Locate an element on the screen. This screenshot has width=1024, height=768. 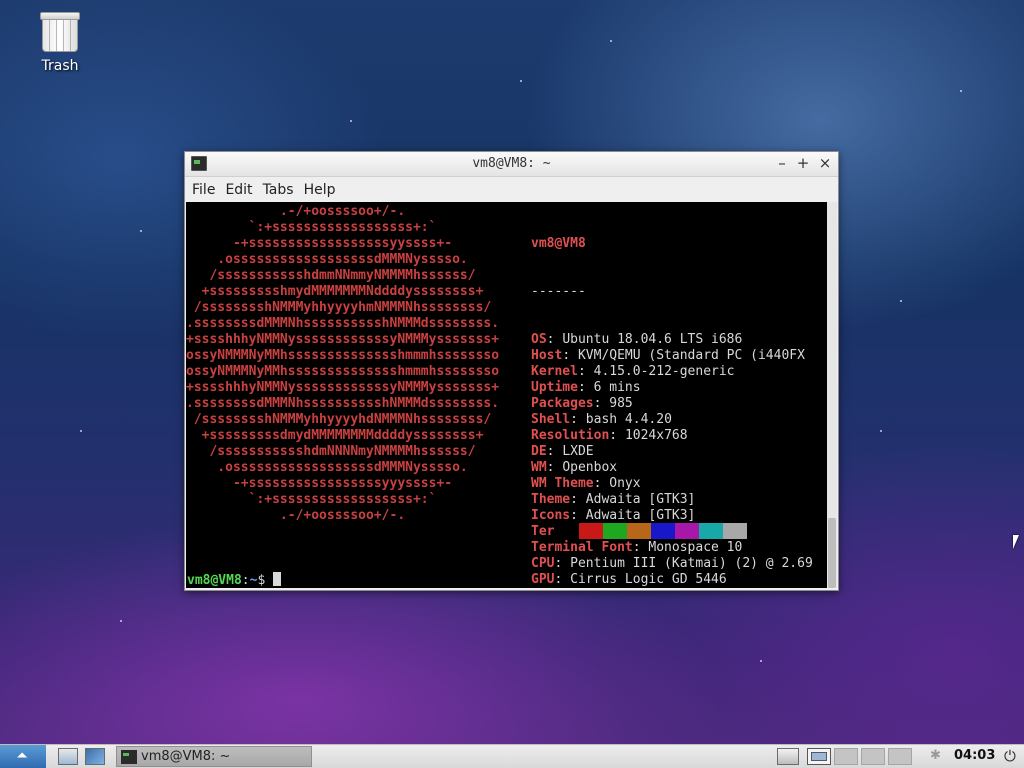
info-value: 4.15.0-212-generic is located at coordinates (664, 371).